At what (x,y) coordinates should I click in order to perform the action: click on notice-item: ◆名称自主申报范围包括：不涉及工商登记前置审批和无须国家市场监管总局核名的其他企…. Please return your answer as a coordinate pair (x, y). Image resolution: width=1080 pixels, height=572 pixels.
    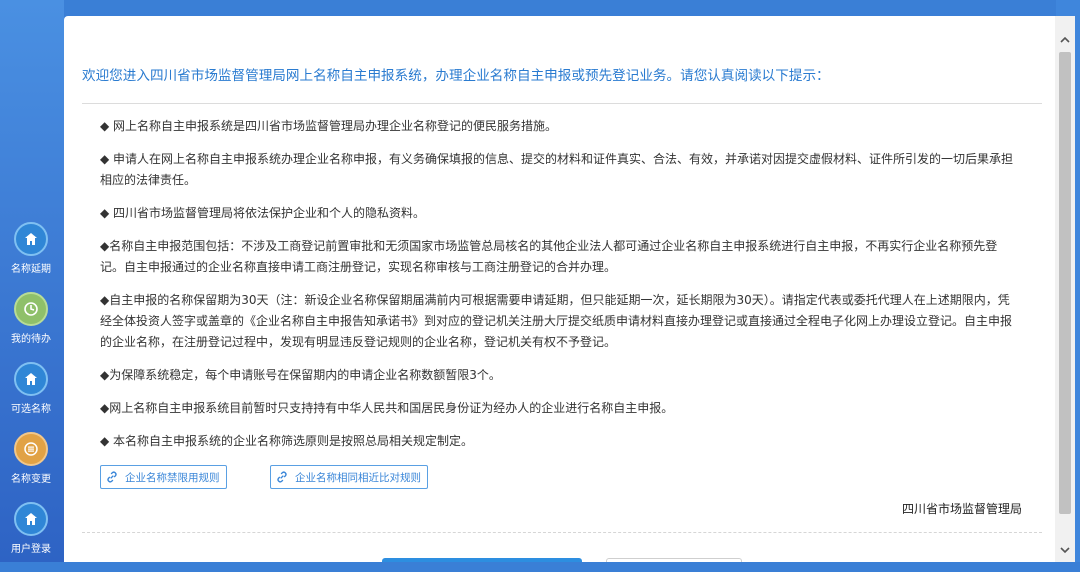
    Looking at the image, I should click on (549, 256).